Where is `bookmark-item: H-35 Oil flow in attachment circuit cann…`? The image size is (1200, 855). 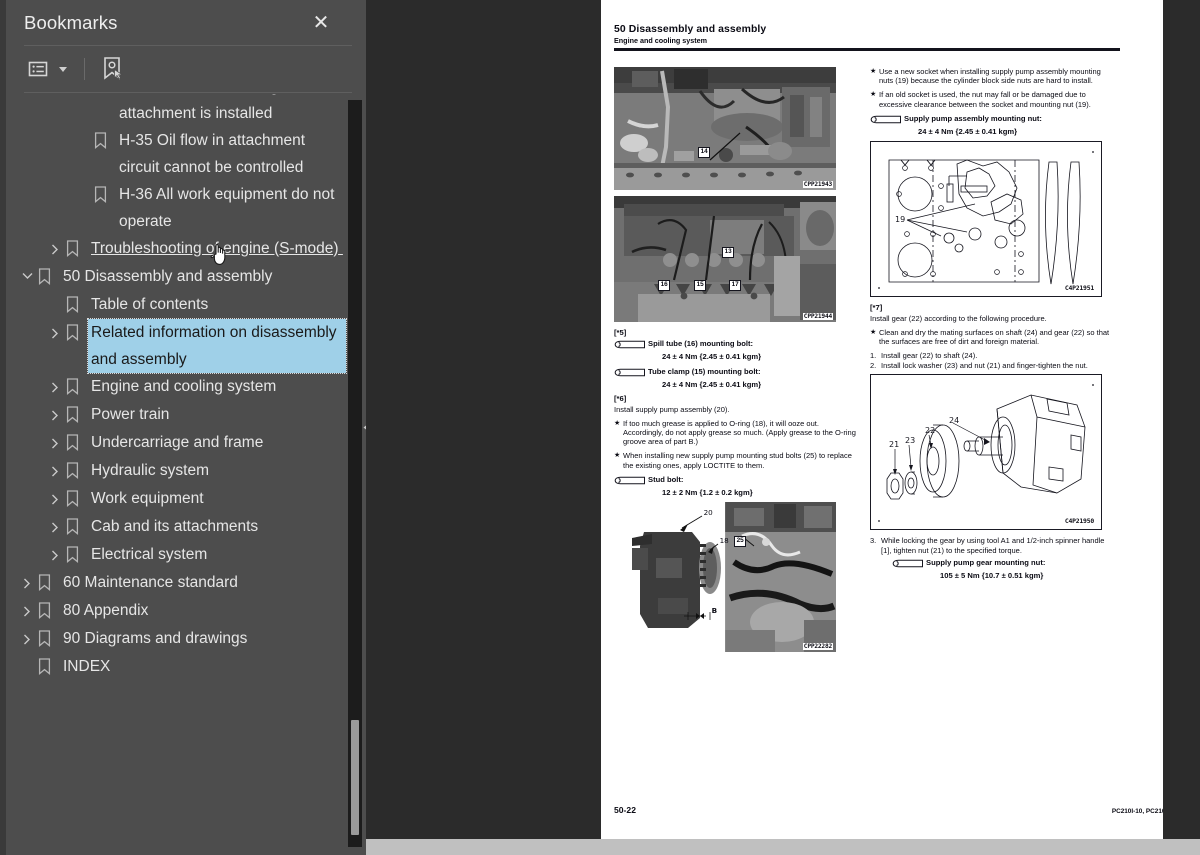 bookmark-item: H-35 Oil flow in attachment circuit cann… is located at coordinates (176, 154).